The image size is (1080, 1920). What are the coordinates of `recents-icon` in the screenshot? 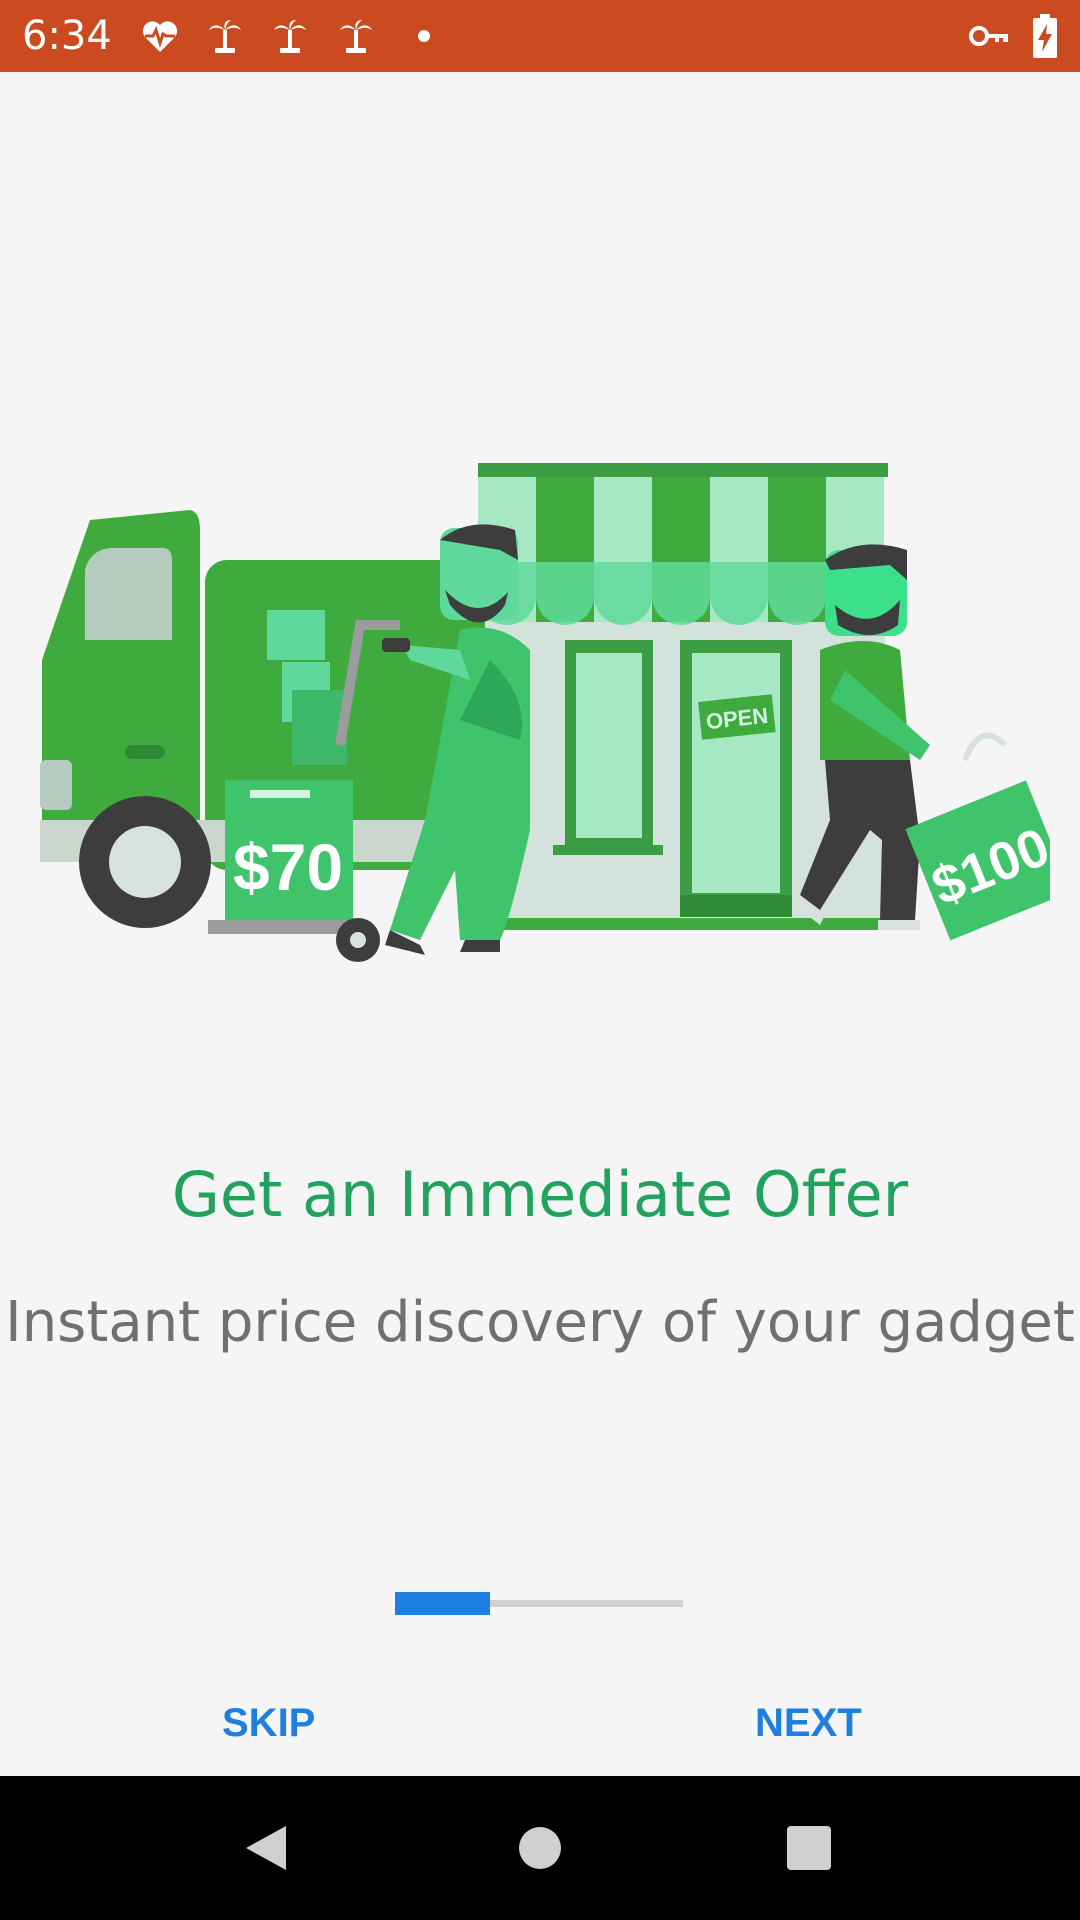 It's located at (808, 1848).